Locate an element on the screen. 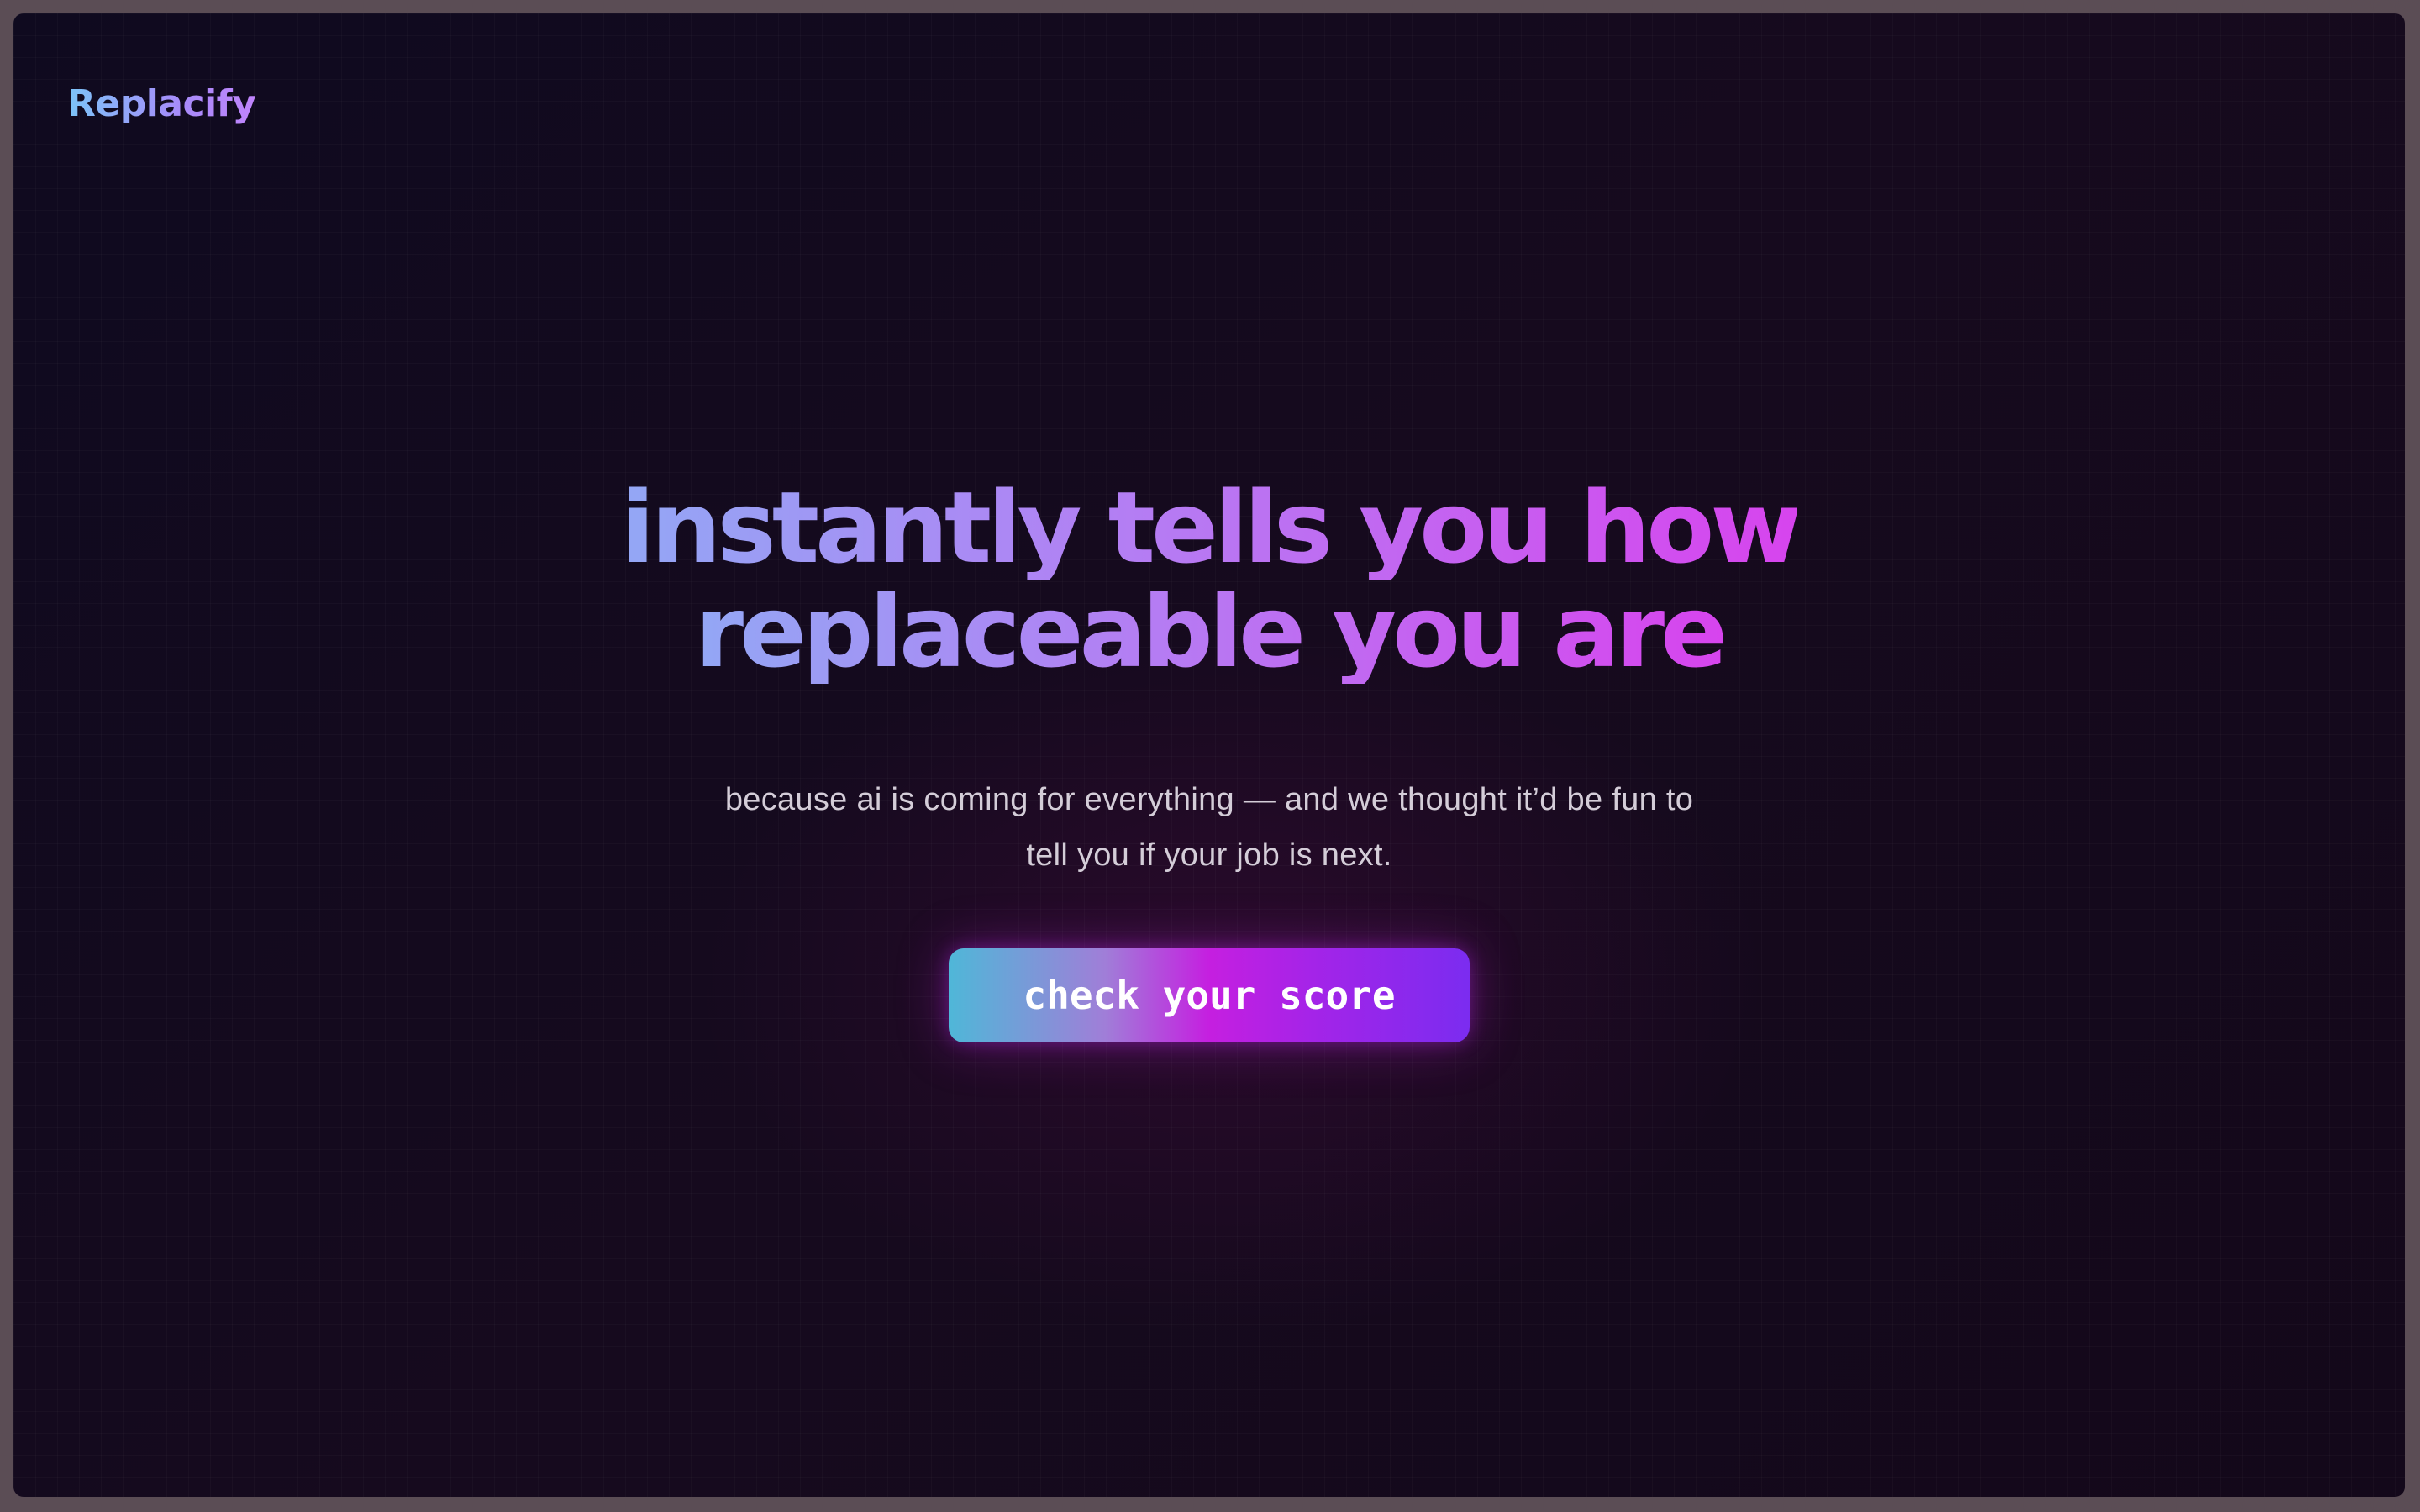  headline-line-2: replaceable you are is located at coordinates (1211, 632).